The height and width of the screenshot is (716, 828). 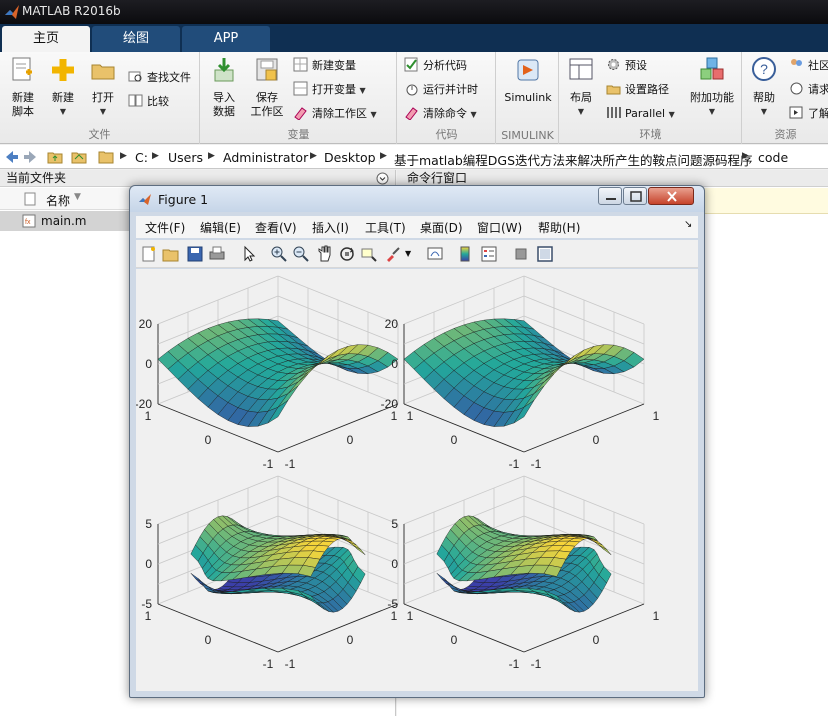 What do you see at coordinates (764, 87) in the screenshot?
I see `help-button: ? 帮助 ▼` at bounding box center [764, 87].